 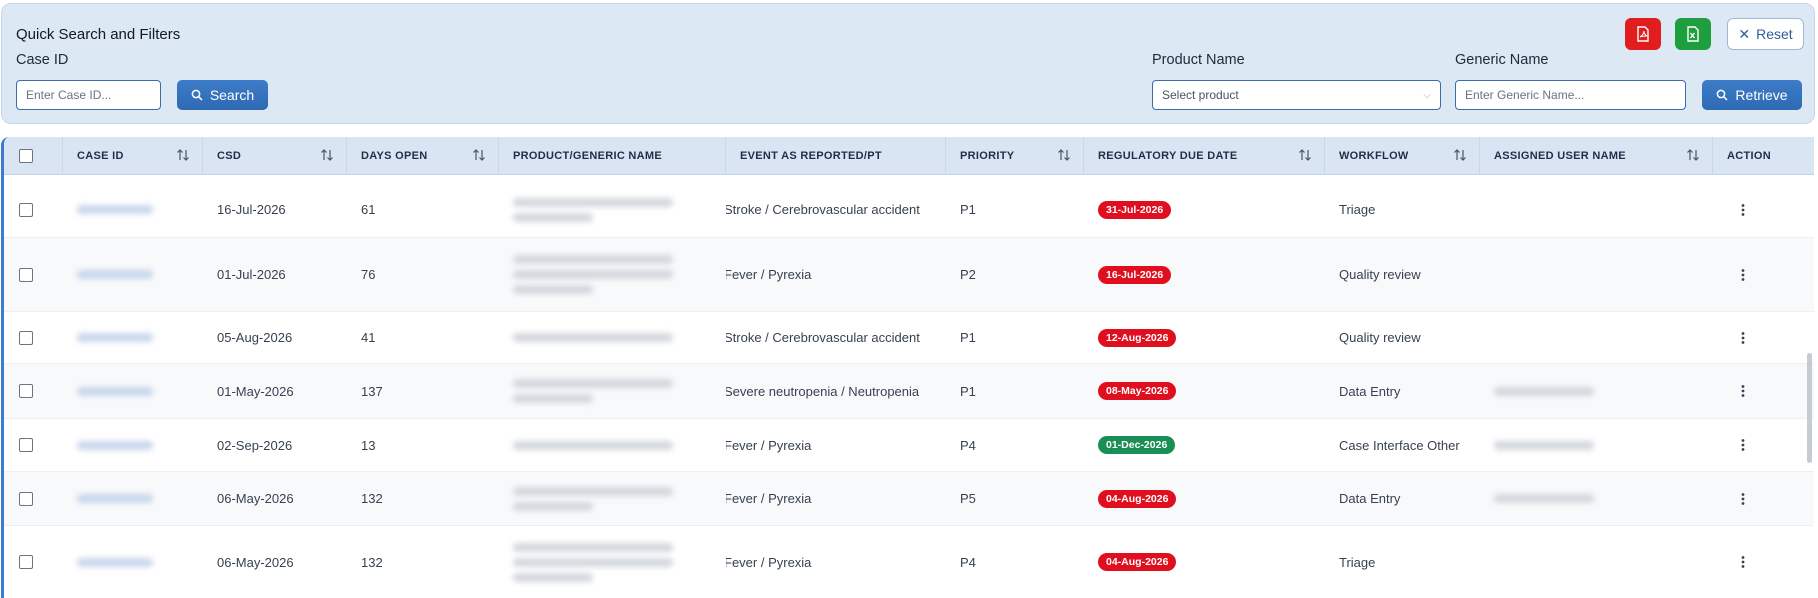 What do you see at coordinates (1015, 156) in the screenshot?
I see `header-priority: PRIORITY` at bounding box center [1015, 156].